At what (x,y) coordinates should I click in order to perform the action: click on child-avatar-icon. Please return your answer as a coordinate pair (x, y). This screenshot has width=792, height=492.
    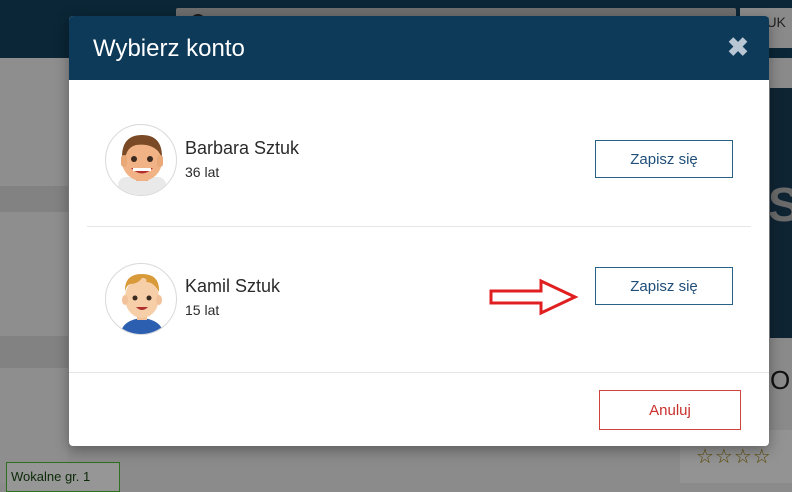
    Looking at the image, I should click on (141, 299).